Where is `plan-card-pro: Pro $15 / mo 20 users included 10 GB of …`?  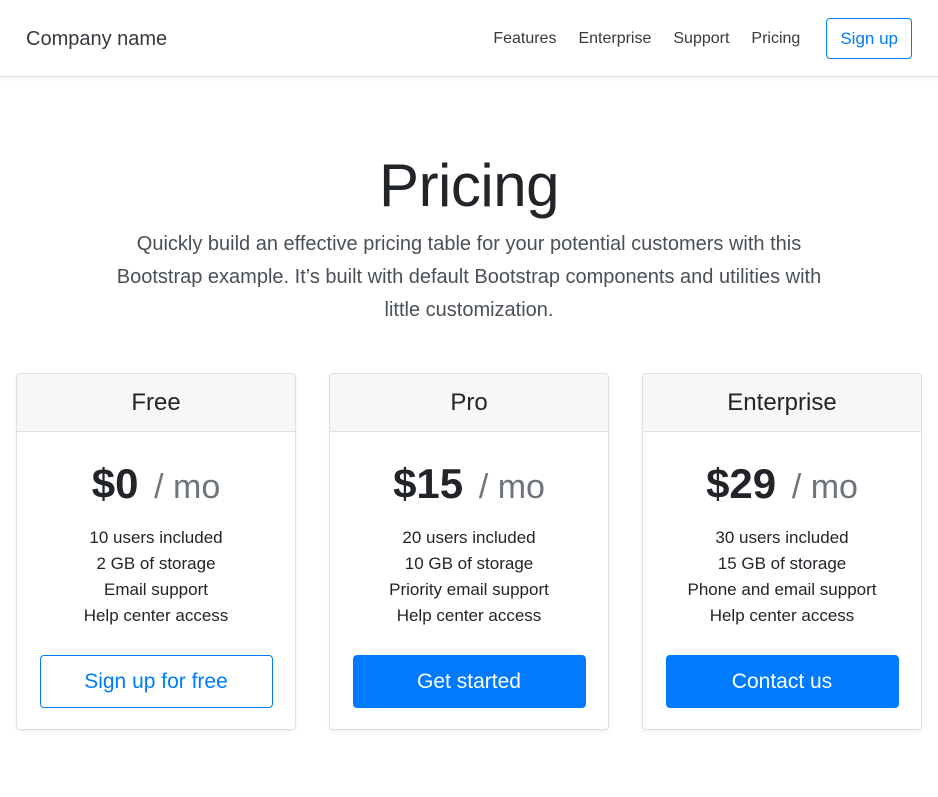 plan-card-pro: Pro $15 / mo 20 users included 10 GB of … is located at coordinates (469, 551).